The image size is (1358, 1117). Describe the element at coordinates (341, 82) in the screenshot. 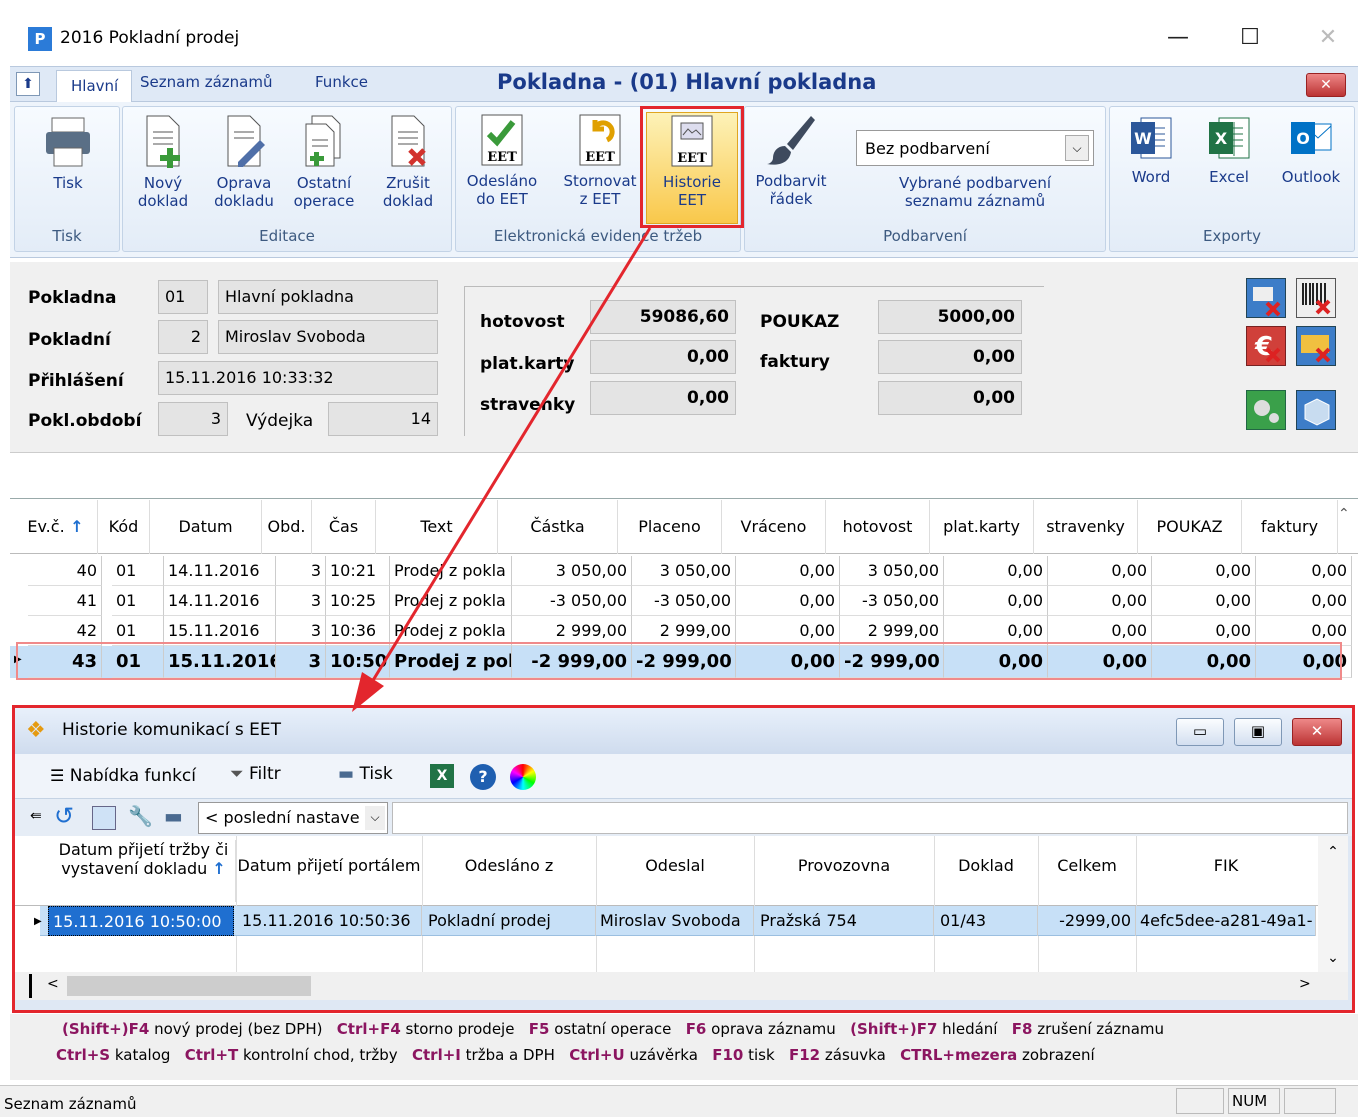

I see `tab-functions: Funkce` at that location.